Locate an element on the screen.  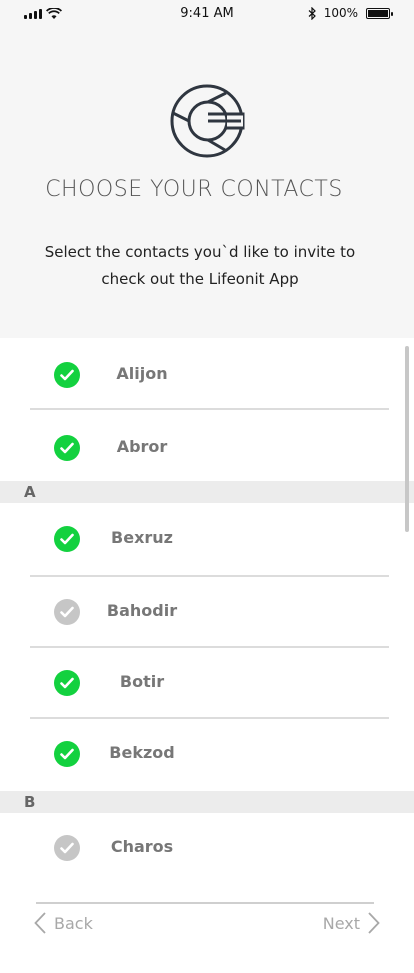
contact-row: Botir is located at coordinates (207, 683).